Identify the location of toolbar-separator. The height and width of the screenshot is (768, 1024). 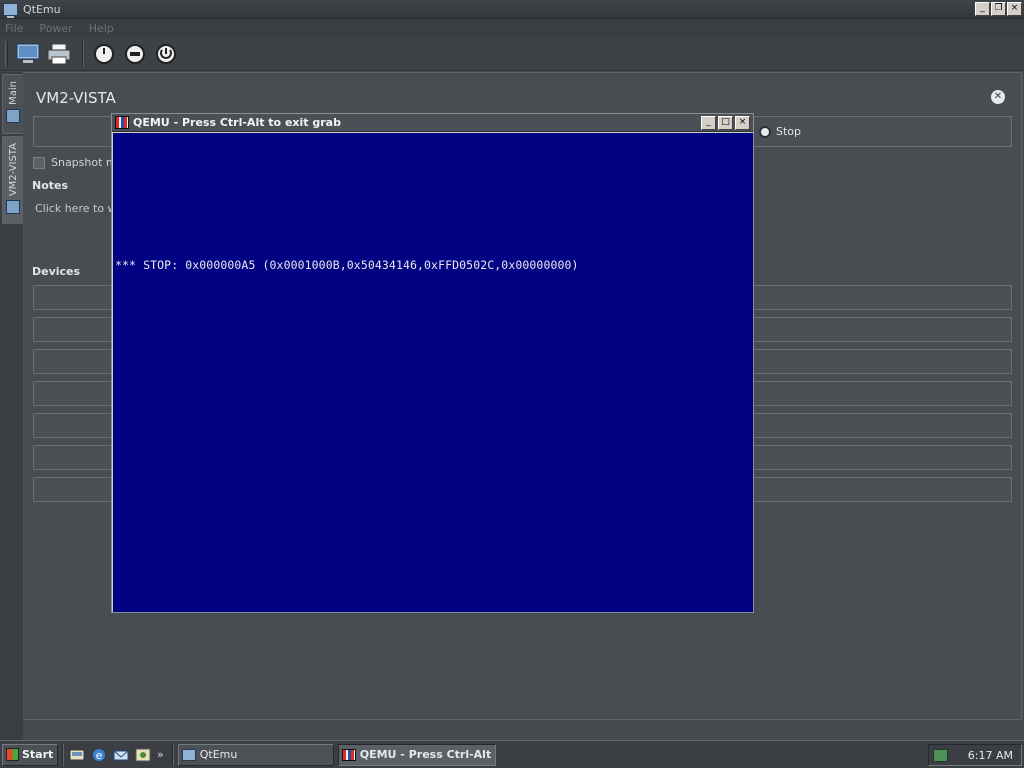
(83, 53).